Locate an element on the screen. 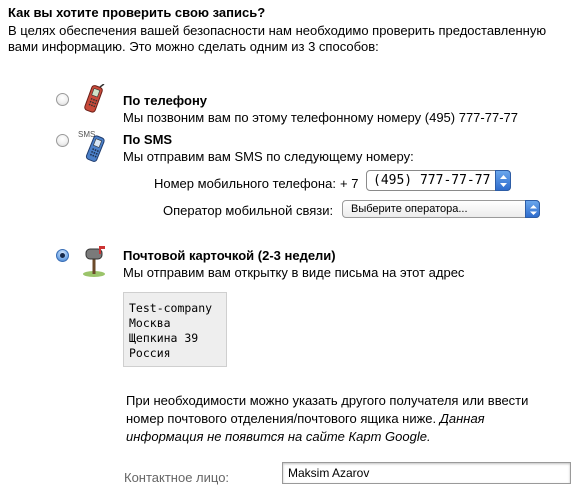 The width and height of the screenshot is (584, 497). contact-person-input is located at coordinates (426, 473).